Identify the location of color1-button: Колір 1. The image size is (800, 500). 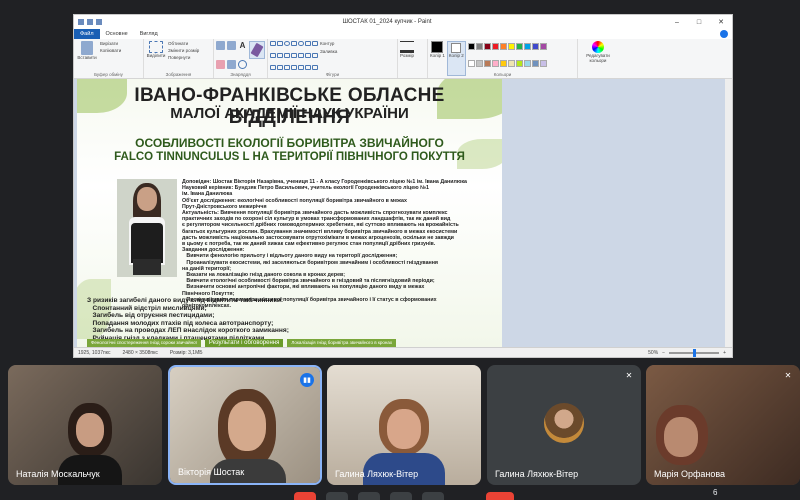
(437, 58).